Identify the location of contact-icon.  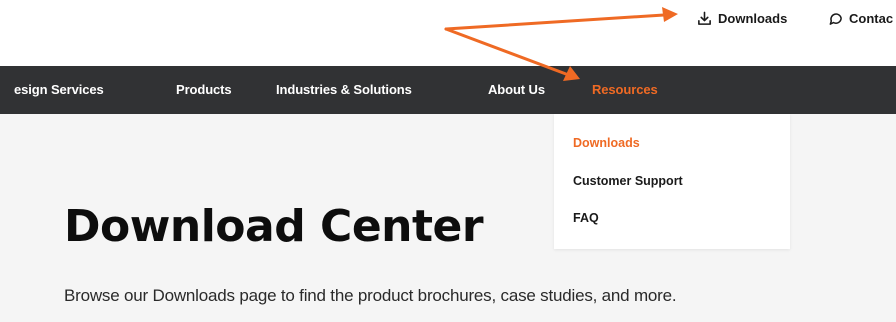
(835, 18).